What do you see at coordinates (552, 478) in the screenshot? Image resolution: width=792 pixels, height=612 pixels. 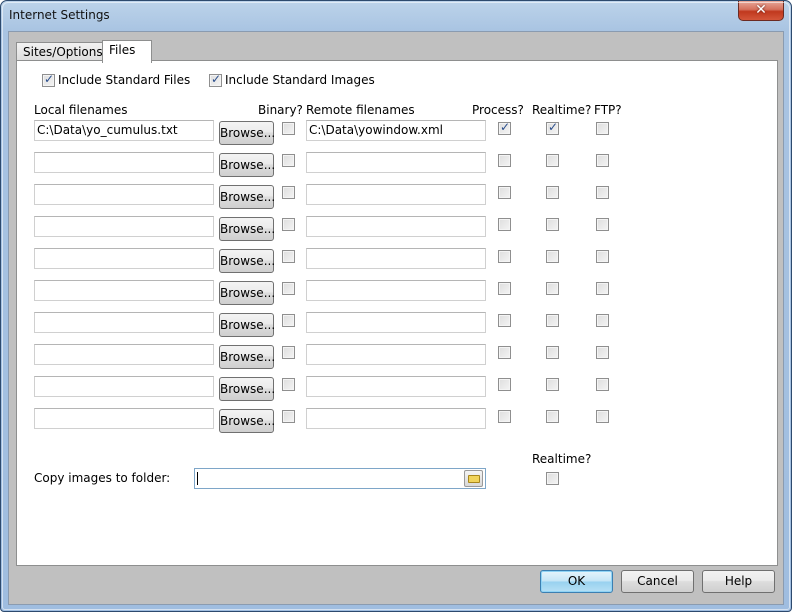 I see `copy-images-realtime-checkbox` at bounding box center [552, 478].